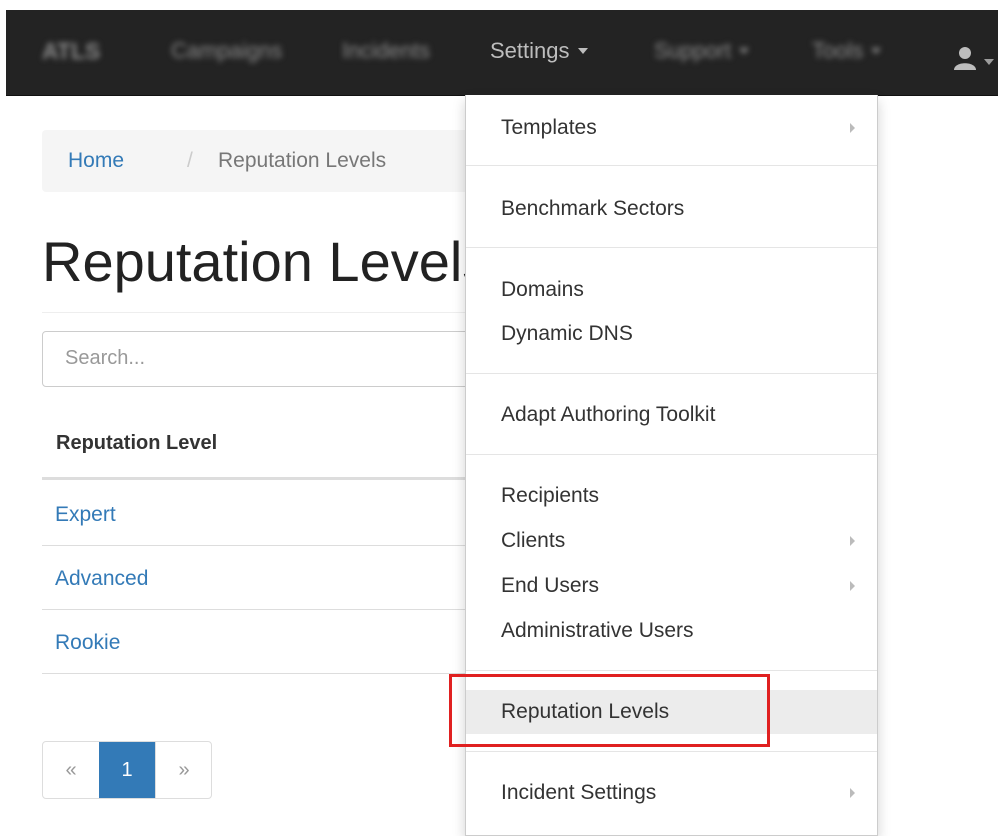 The image size is (998, 836). I want to click on highlight-annotation-box, so click(609, 710).